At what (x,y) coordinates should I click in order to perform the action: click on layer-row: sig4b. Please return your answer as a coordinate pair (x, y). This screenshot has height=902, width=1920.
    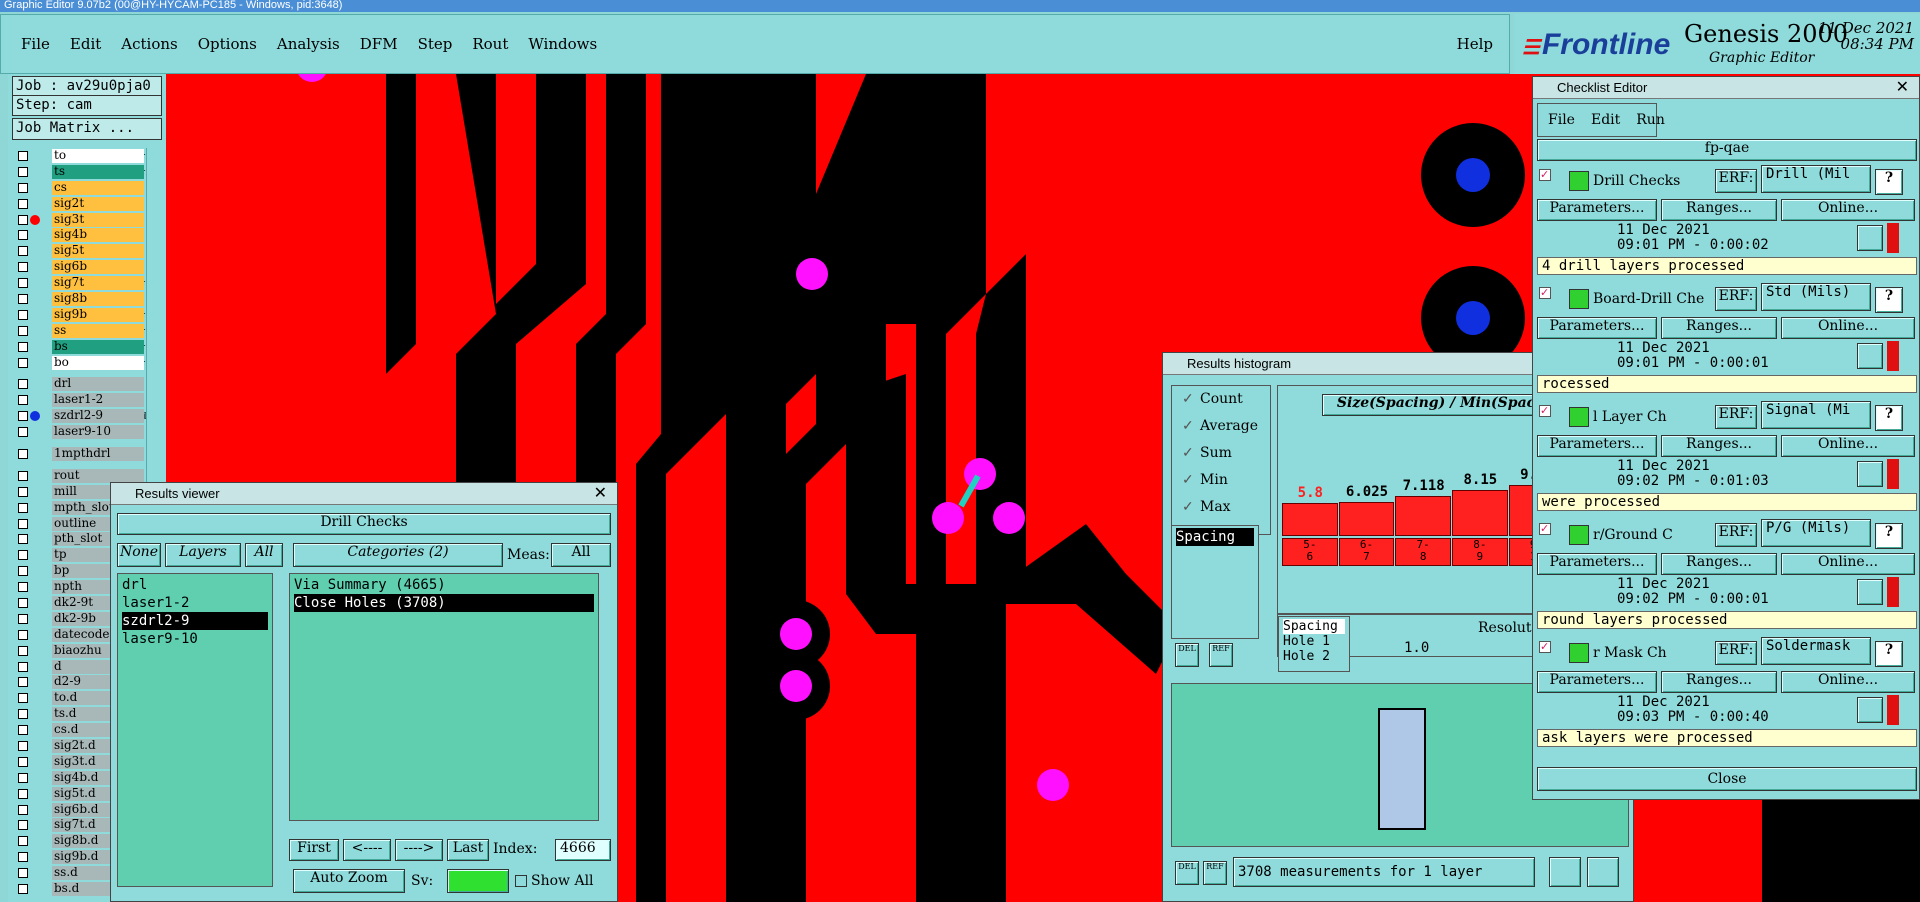
    Looking at the image, I should click on (82, 235).